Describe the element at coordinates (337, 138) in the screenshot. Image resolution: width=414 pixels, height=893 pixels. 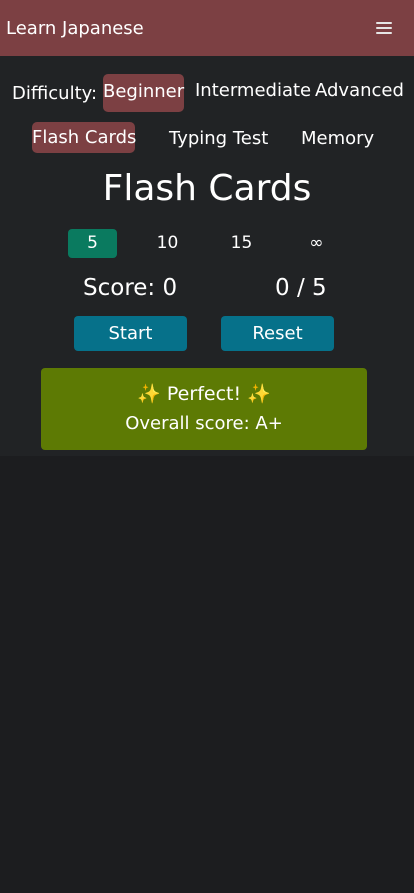
I see `tab-memory: Memory` at that location.